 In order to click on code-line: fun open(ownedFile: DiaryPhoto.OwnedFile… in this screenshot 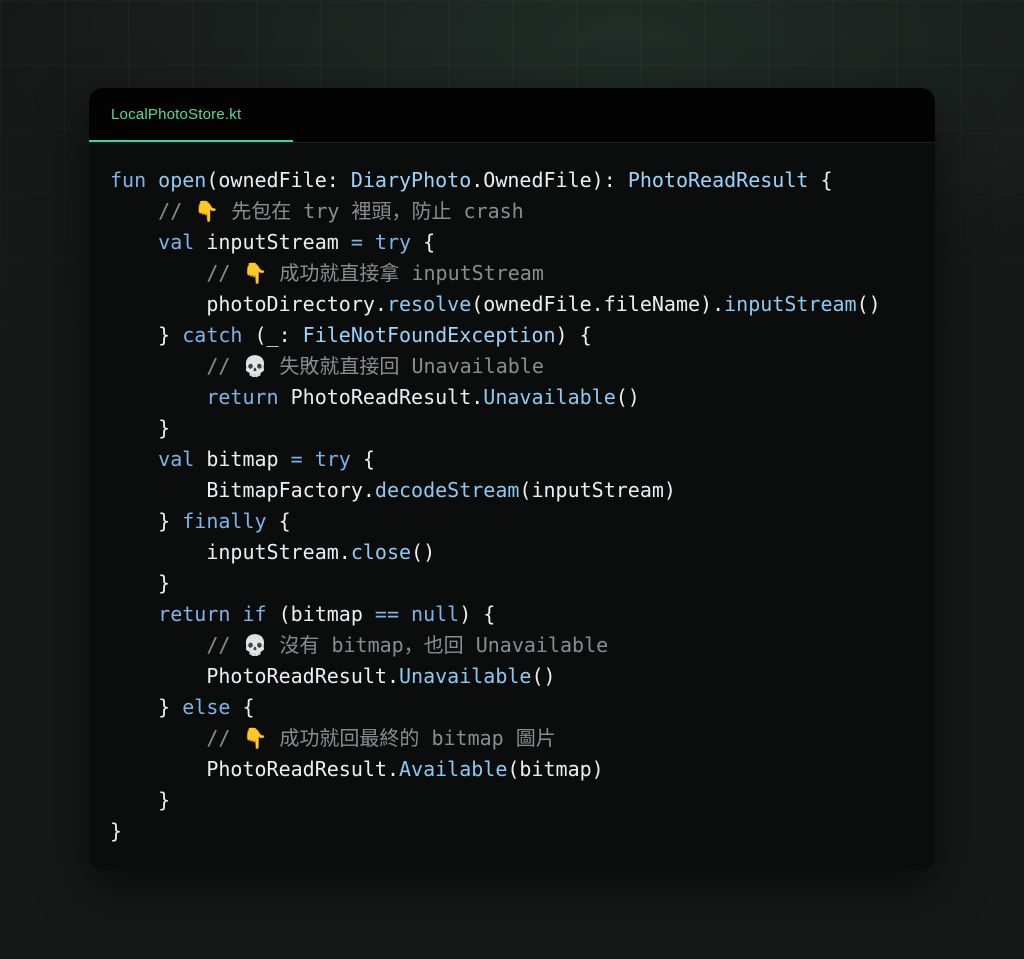, I will do `click(520, 180)`.